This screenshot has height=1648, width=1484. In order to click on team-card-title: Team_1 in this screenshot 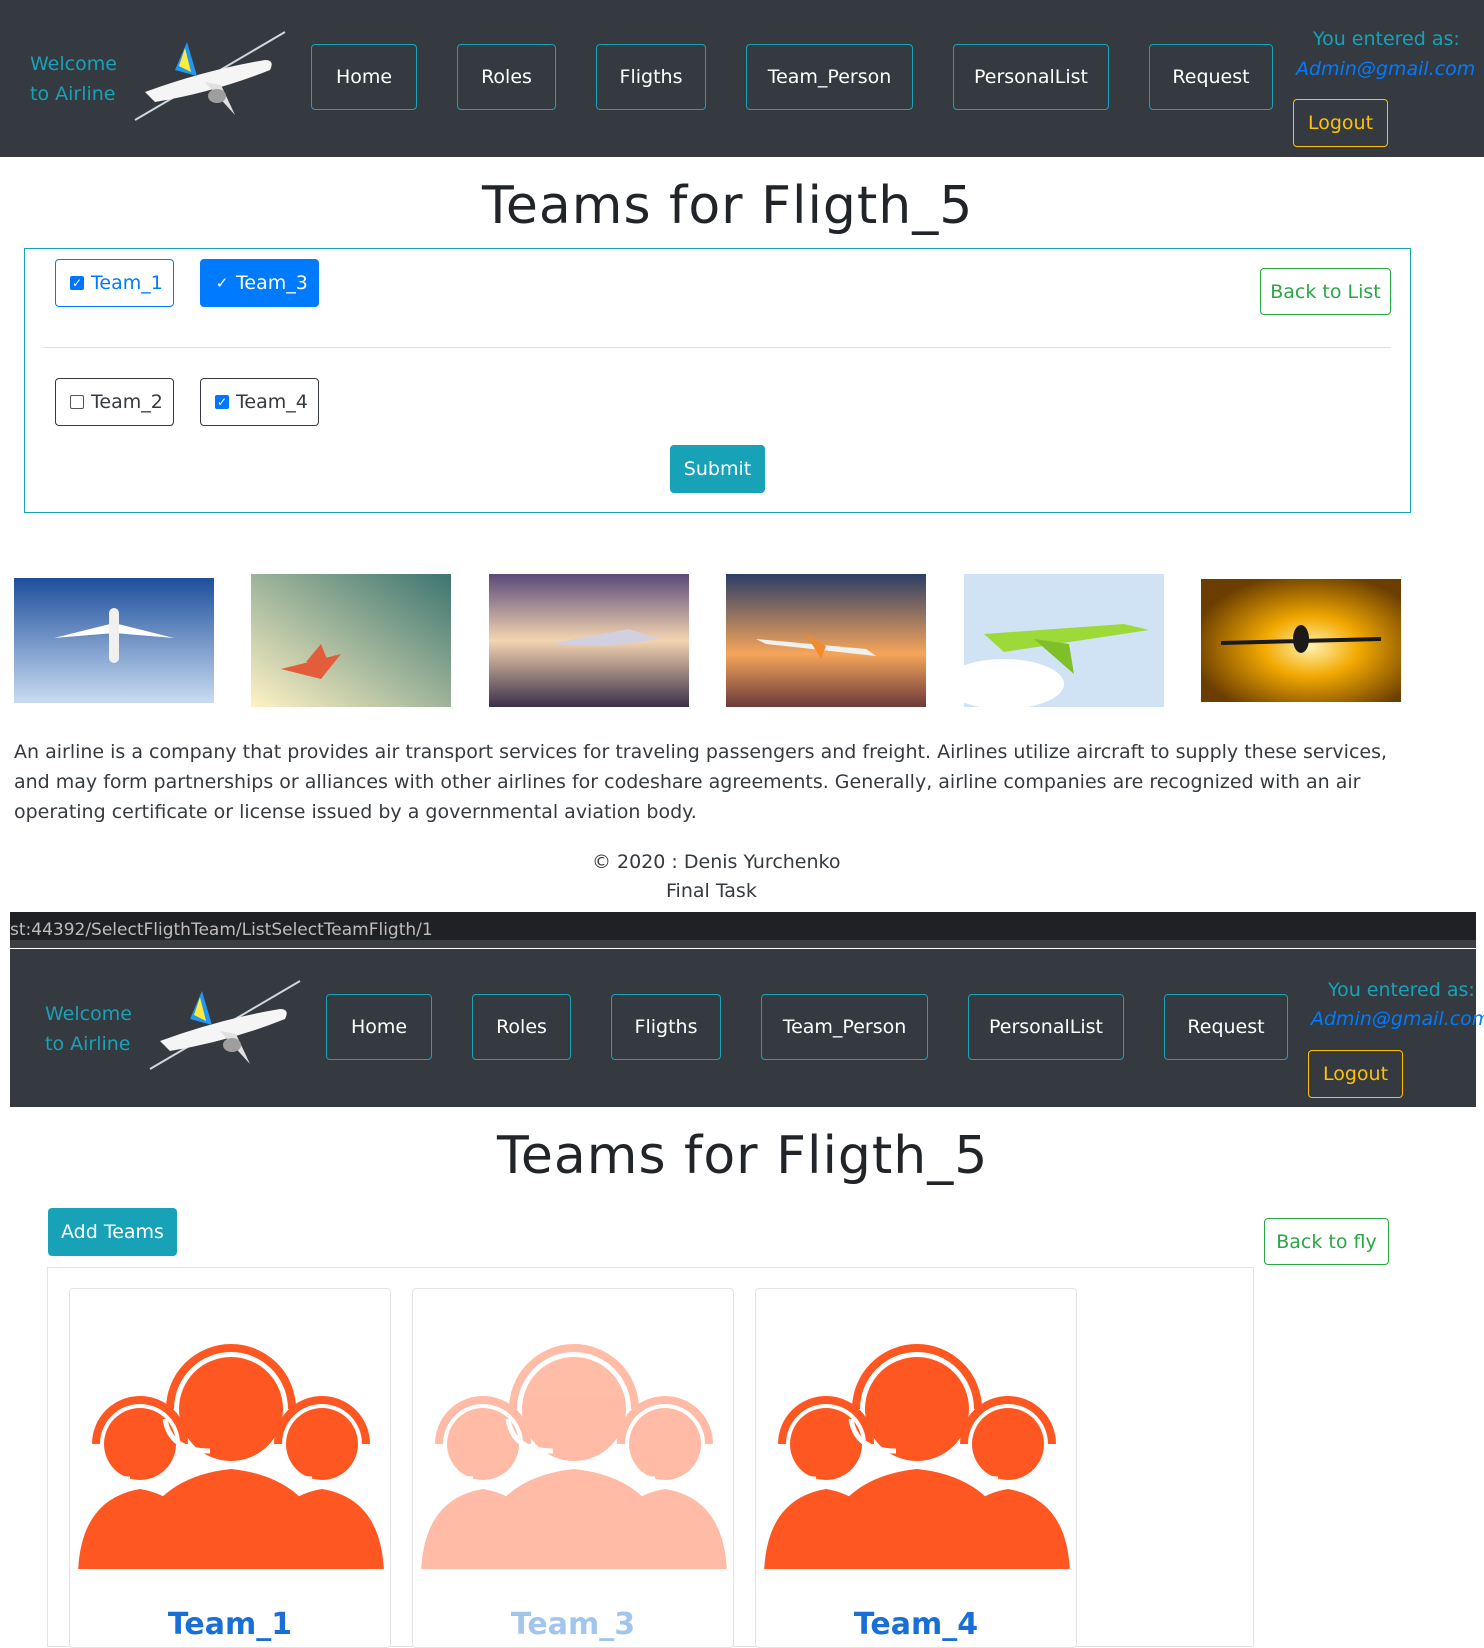, I will do `click(230, 1624)`.